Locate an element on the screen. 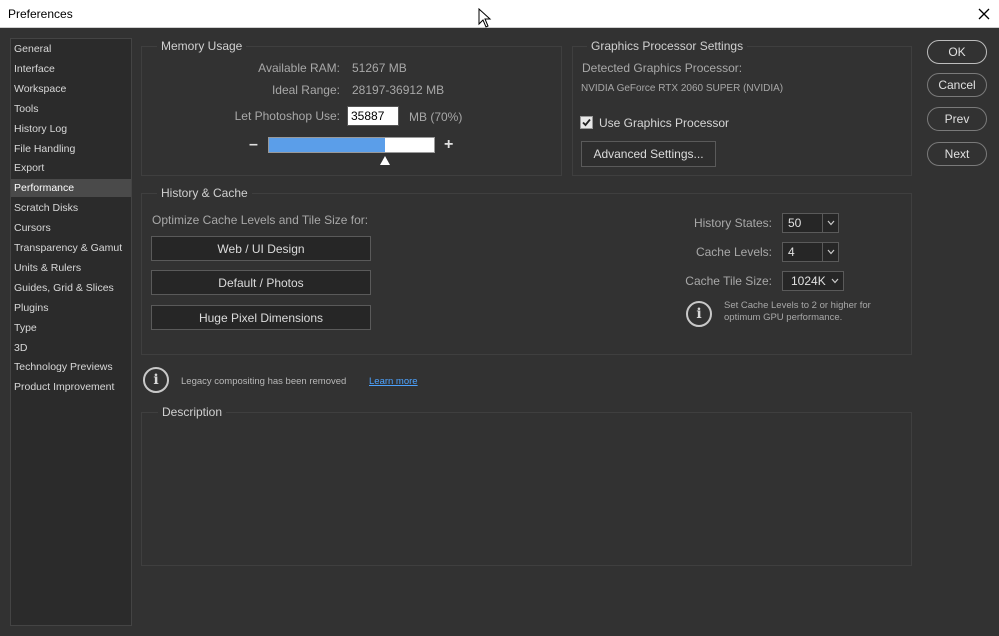 The image size is (999, 636). ideal-range-value: 28197-36912 MB is located at coordinates (398, 90).